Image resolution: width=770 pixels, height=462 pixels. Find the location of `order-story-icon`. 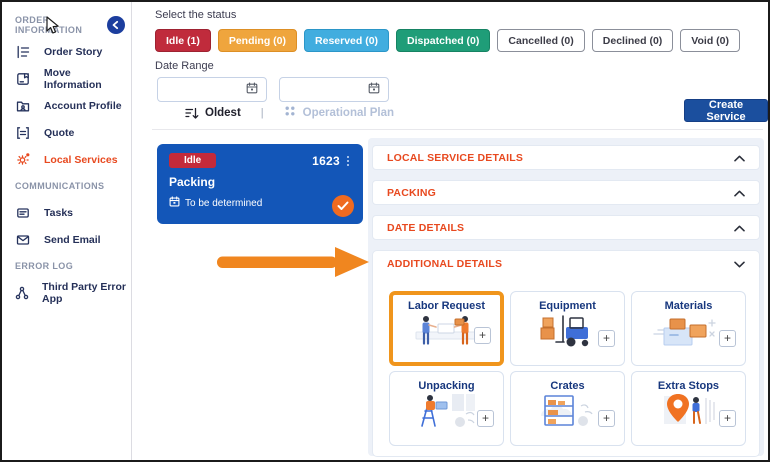

order-story-icon is located at coordinates (23, 52).